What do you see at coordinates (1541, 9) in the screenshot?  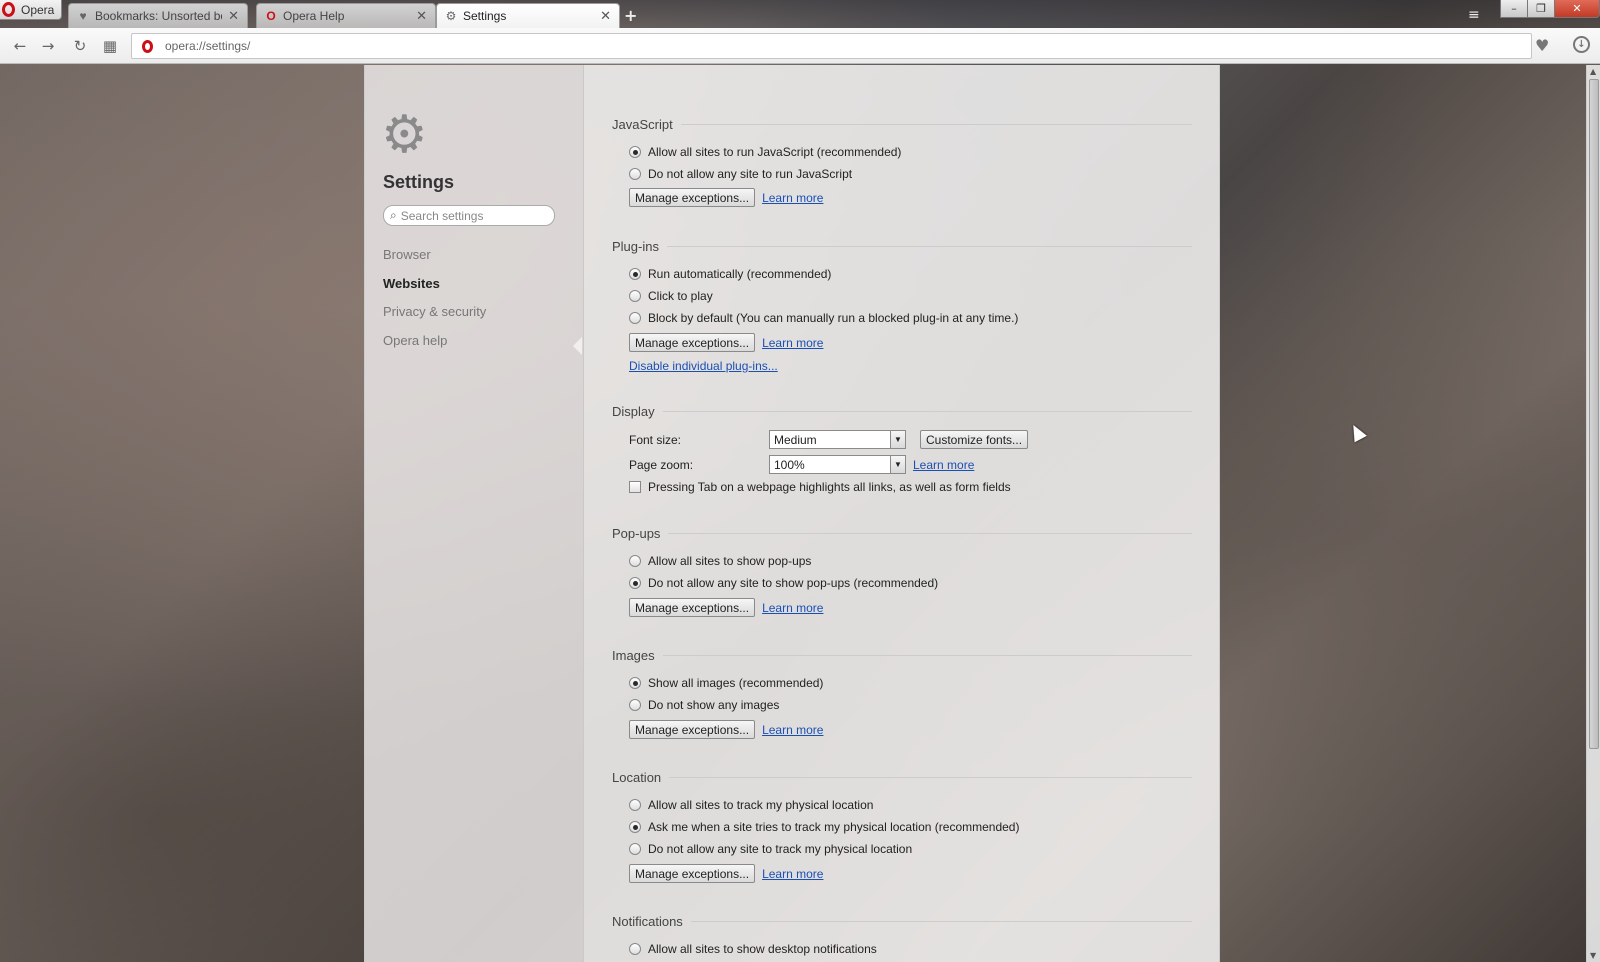 I see `restore-button: ❐` at bounding box center [1541, 9].